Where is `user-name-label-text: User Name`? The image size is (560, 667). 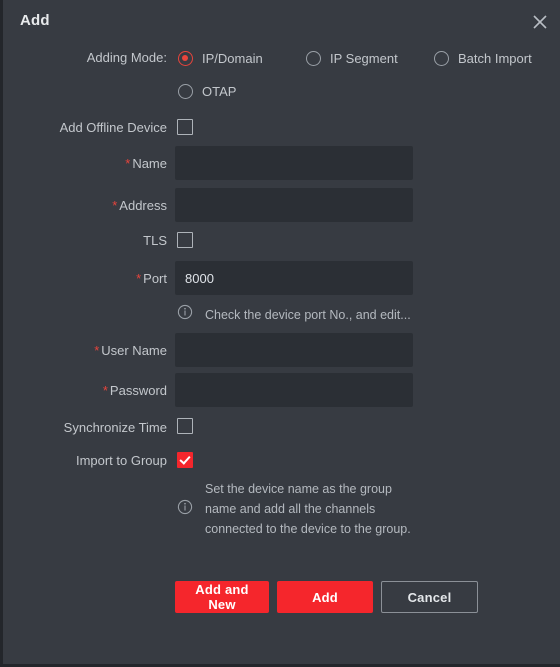
user-name-label-text: User Name is located at coordinates (134, 350).